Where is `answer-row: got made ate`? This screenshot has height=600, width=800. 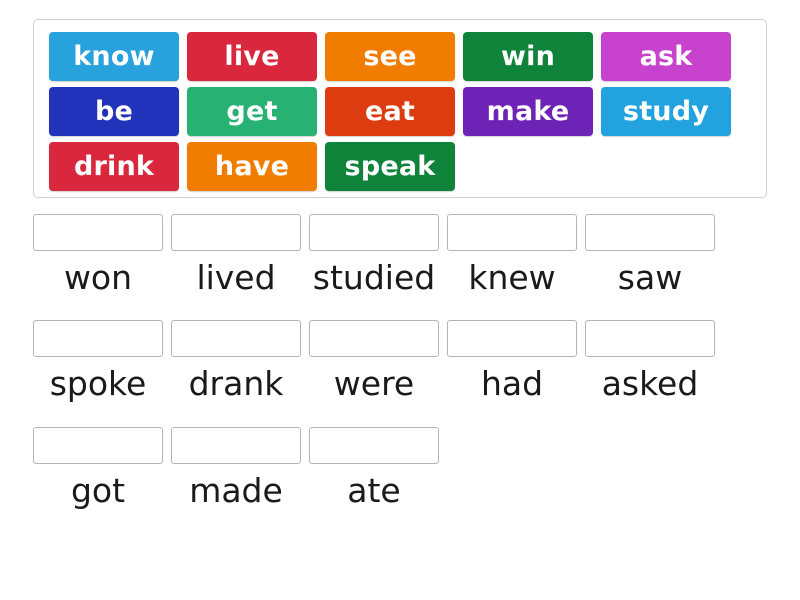
answer-row: got made ate is located at coordinates (400, 468).